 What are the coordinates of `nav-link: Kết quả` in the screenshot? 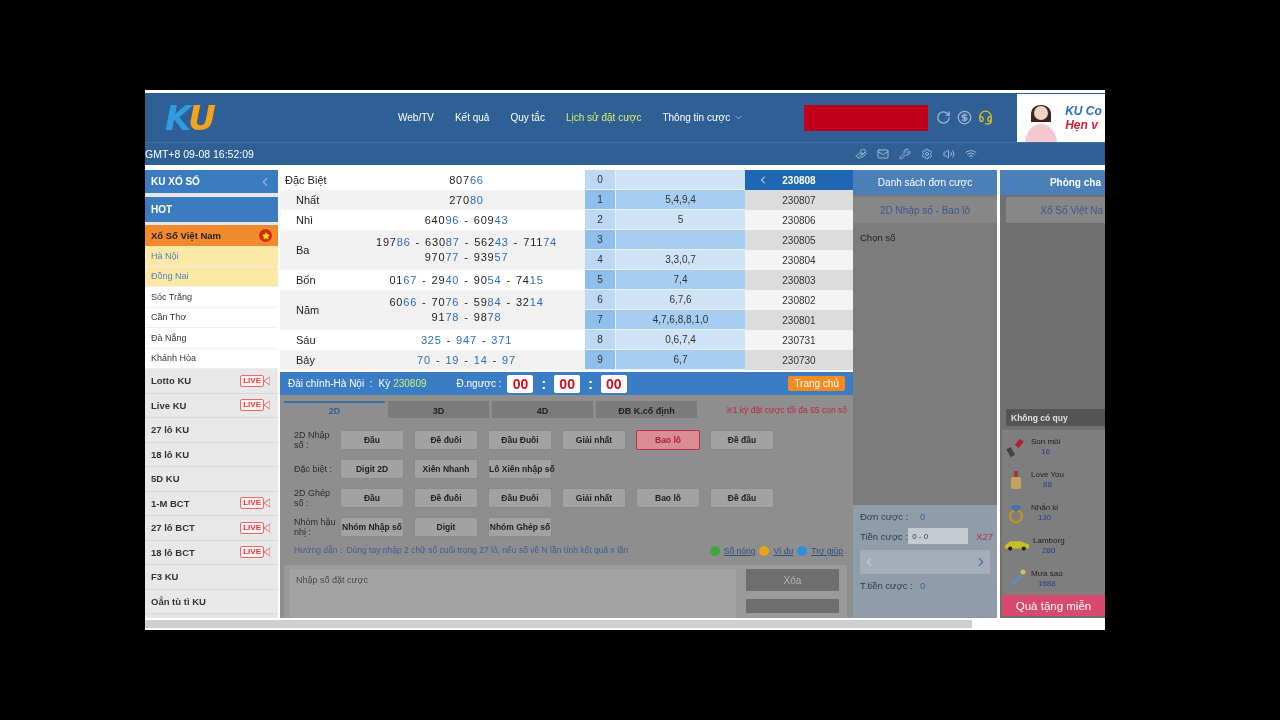 It's located at (472, 117).